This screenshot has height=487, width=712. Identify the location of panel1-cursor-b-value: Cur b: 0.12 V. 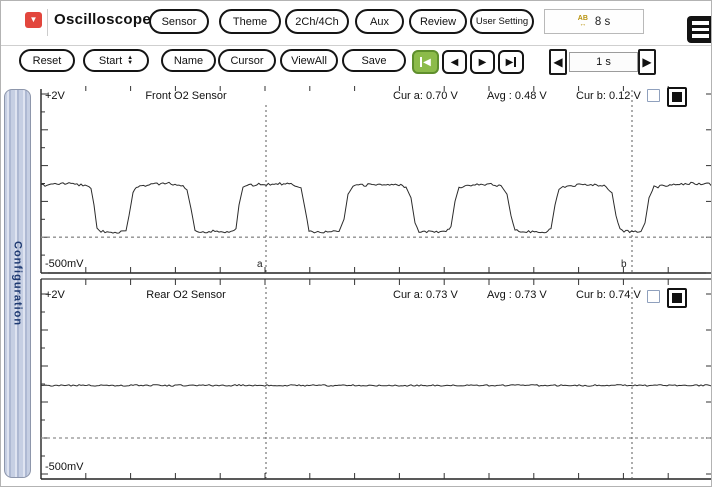
(608, 96).